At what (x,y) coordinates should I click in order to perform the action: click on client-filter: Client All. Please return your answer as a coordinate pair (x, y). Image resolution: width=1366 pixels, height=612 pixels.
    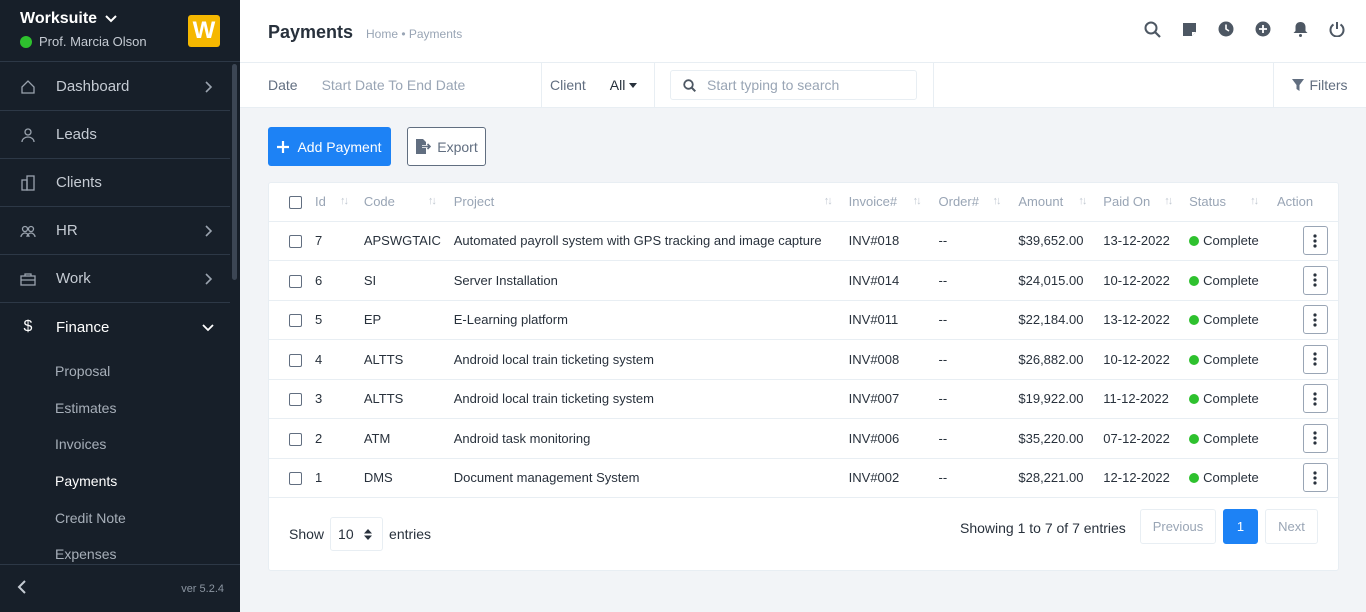
    Looking at the image, I should click on (598, 85).